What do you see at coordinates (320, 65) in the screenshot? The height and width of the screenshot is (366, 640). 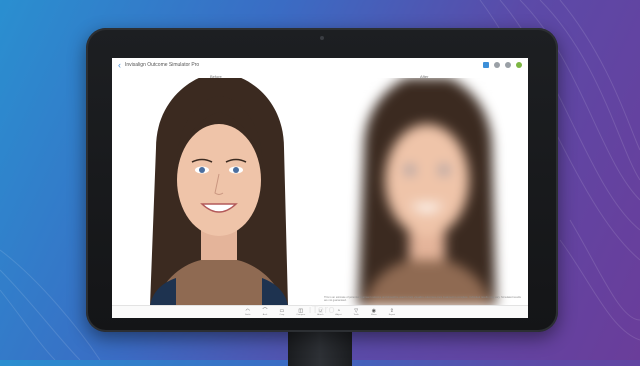 I see `app-topbar: ‹ Invisalign Outcome Simulator Pro` at bounding box center [320, 65].